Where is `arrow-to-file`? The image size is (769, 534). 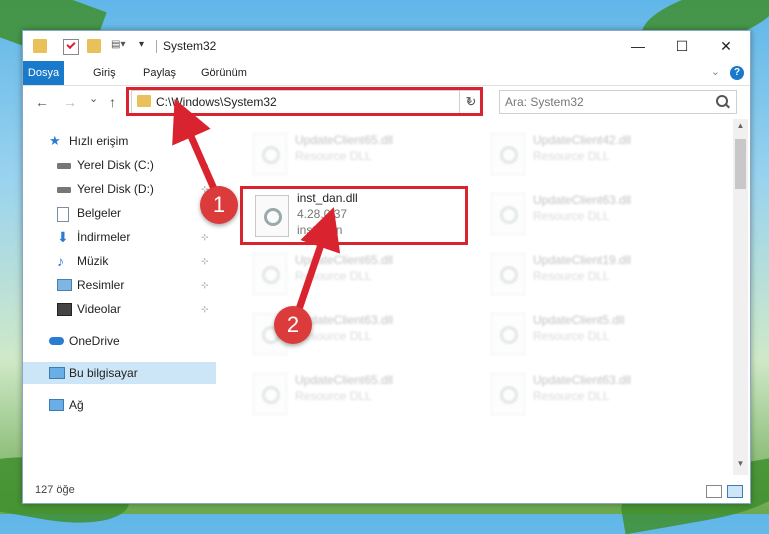 arrow-to-file is located at coordinates (316, 263).